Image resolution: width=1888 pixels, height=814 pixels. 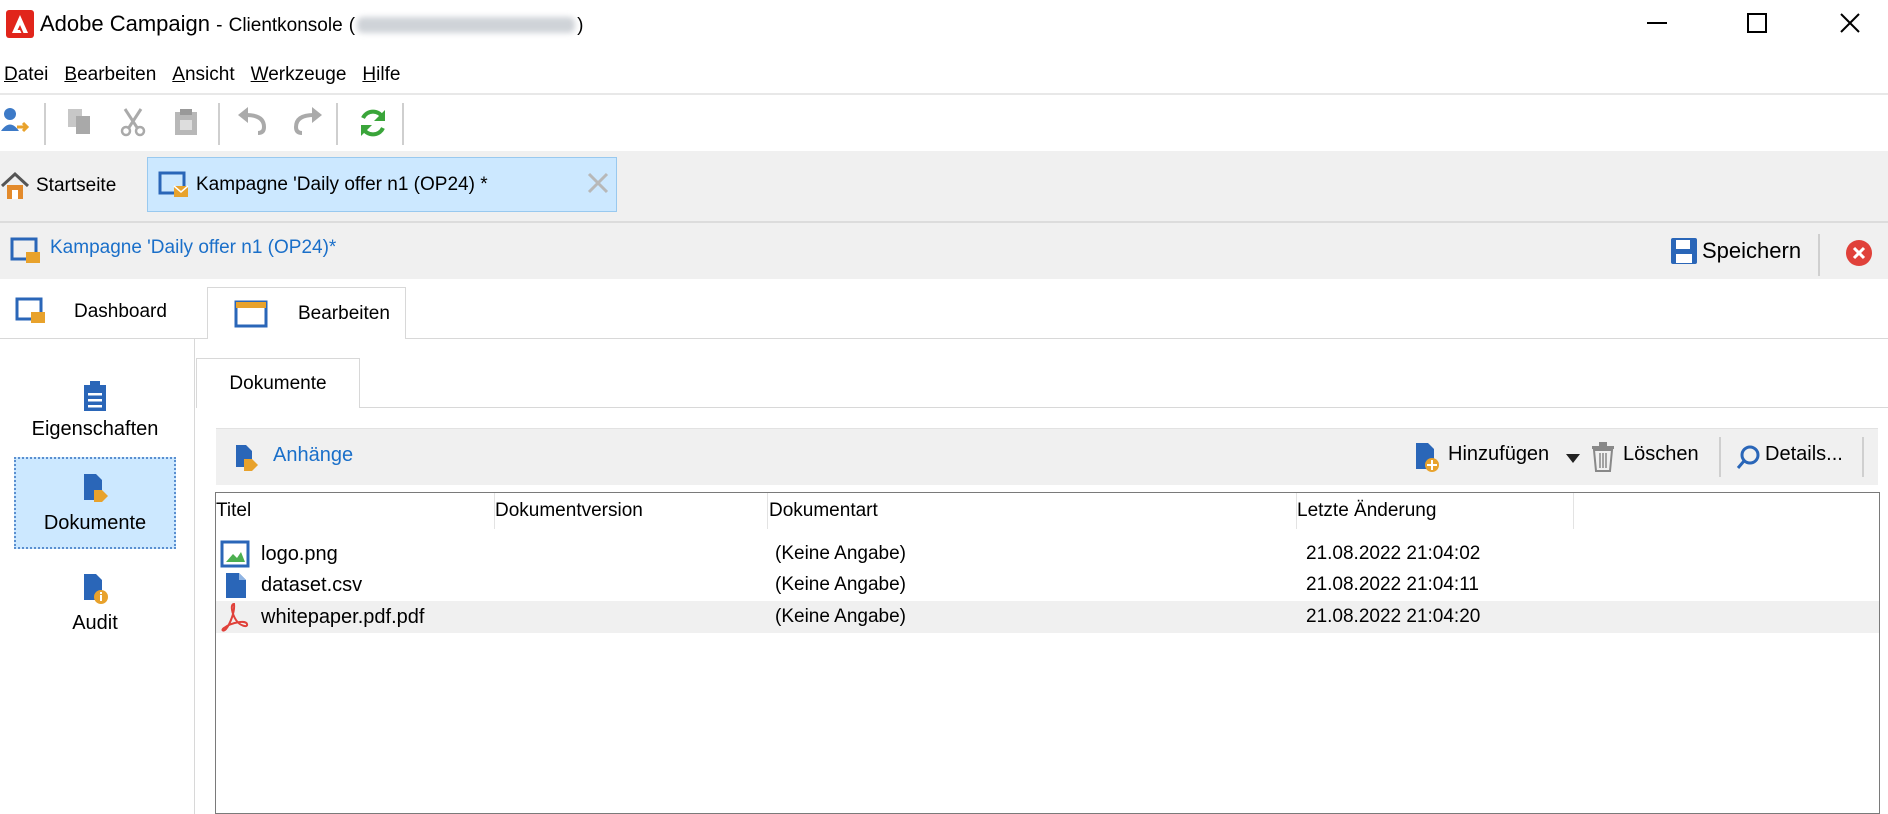 What do you see at coordinates (110, 75) in the screenshot?
I see `menu-bearbeiten: Bearbeiten` at bounding box center [110, 75].